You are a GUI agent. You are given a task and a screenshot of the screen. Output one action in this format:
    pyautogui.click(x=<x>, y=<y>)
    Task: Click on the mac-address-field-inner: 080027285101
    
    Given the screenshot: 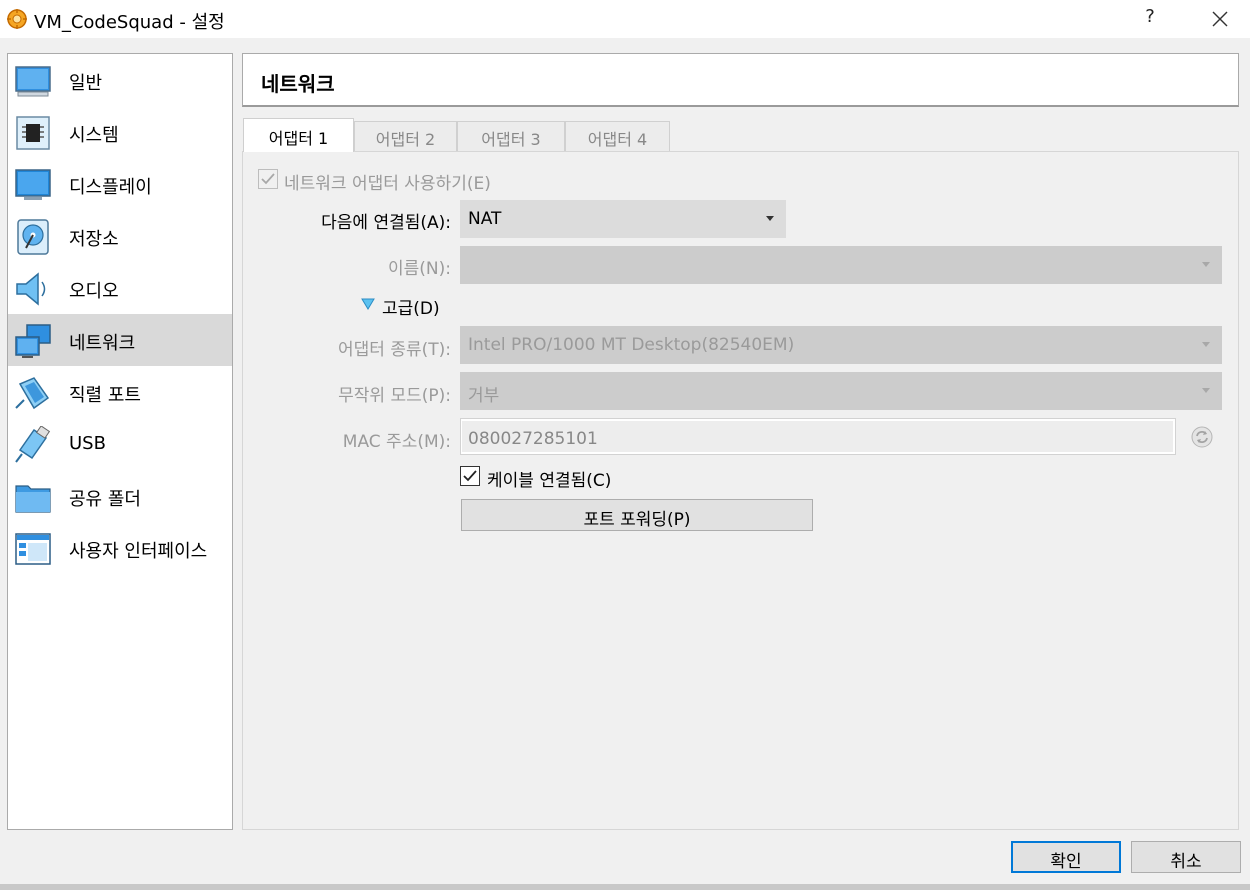 What is the action you would take?
    pyautogui.click(x=817, y=436)
    